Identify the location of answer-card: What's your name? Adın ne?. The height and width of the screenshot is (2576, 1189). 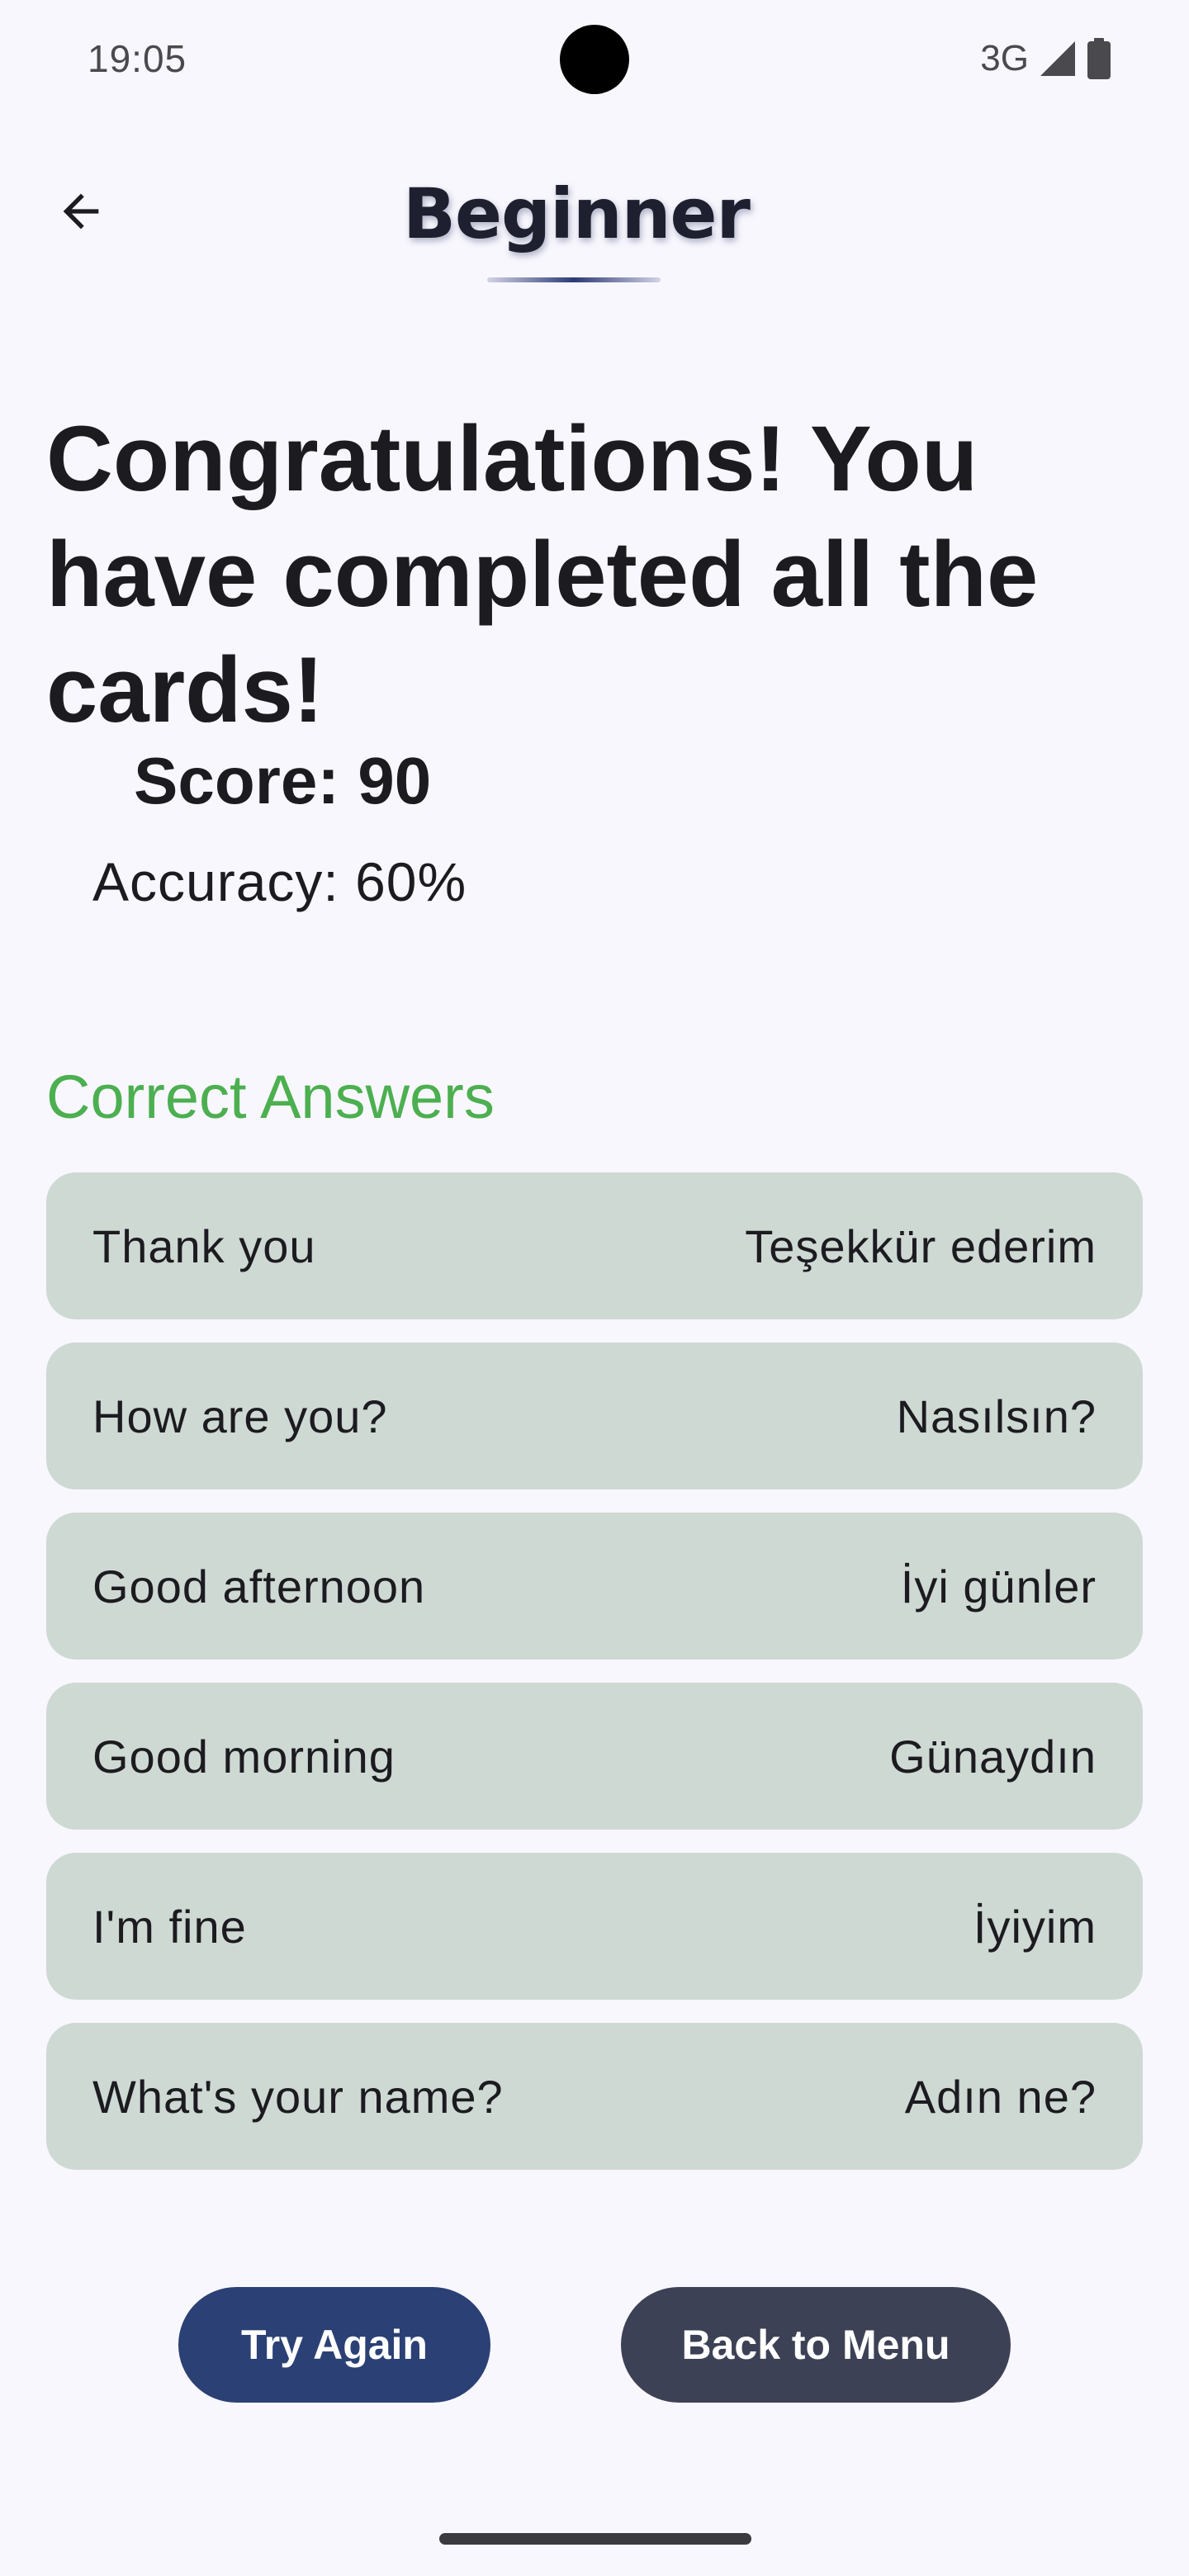
(594, 2096).